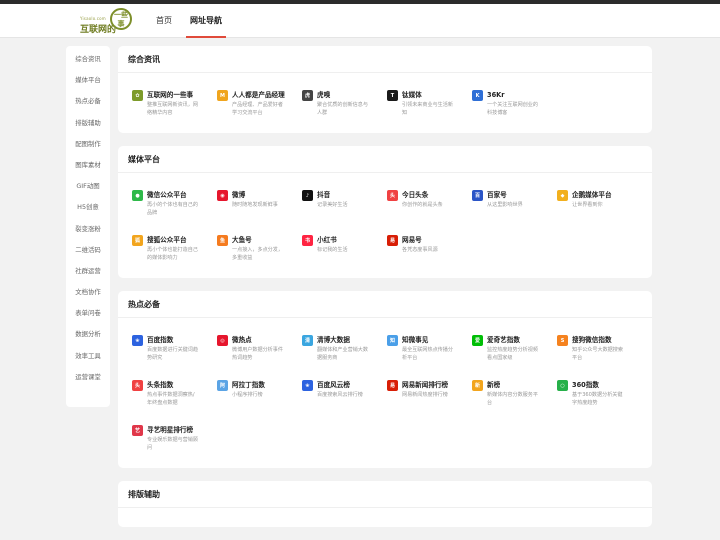 The image size is (720, 540). What do you see at coordinates (428, 348) in the screenshot?
I see `site-text: 知微事见 最全互联网热点传播分析平台` at bounding box center [428, 348].